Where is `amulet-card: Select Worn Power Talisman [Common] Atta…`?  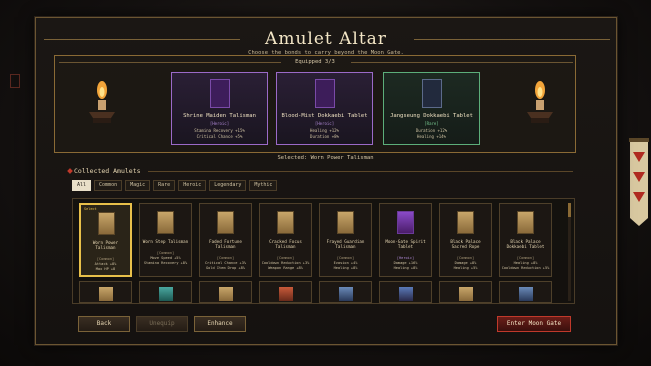 amulet-card: Select Worn Power Talisman [Common] Atta… is located at coordinates (105, 240).